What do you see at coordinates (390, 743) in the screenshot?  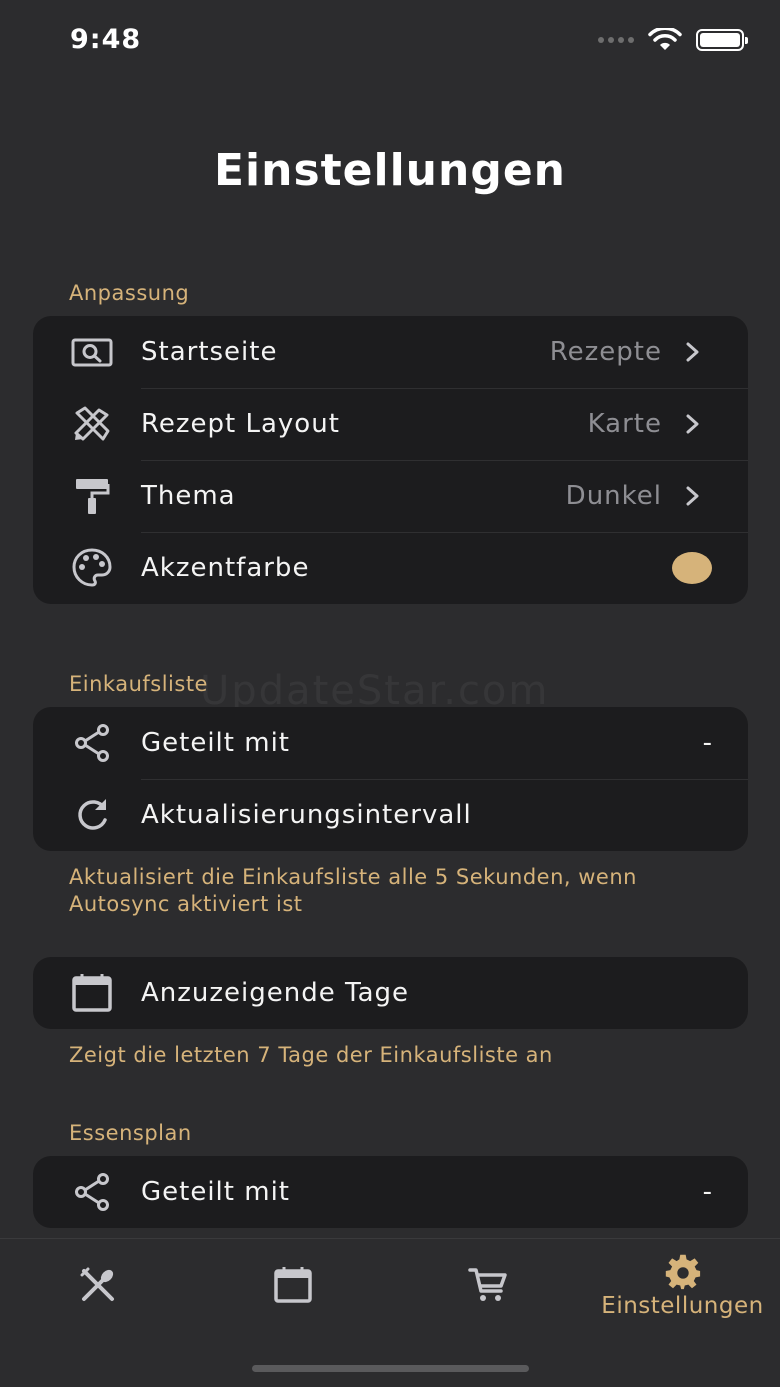 I see `row-einkaufsliste-geteilt-mit: Geteilt mit -` at bounding box center [390, 743].